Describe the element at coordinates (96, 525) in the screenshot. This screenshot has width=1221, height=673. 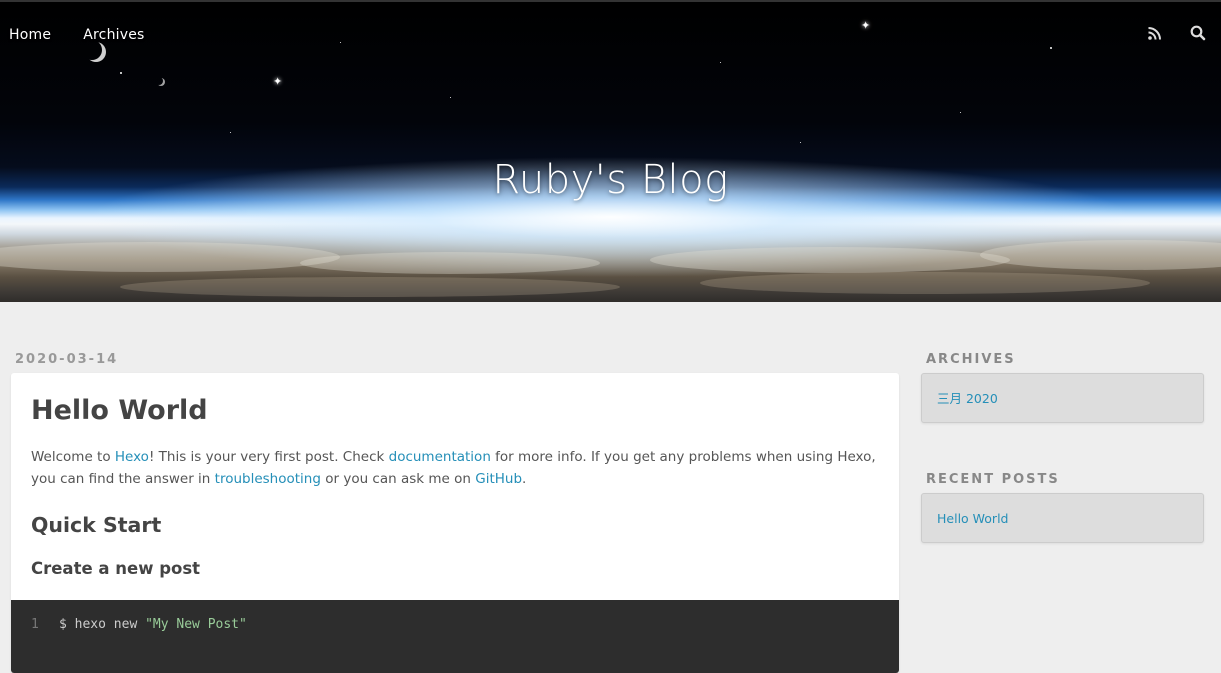
I see `quick-start-heading: Quick Start` at that location.